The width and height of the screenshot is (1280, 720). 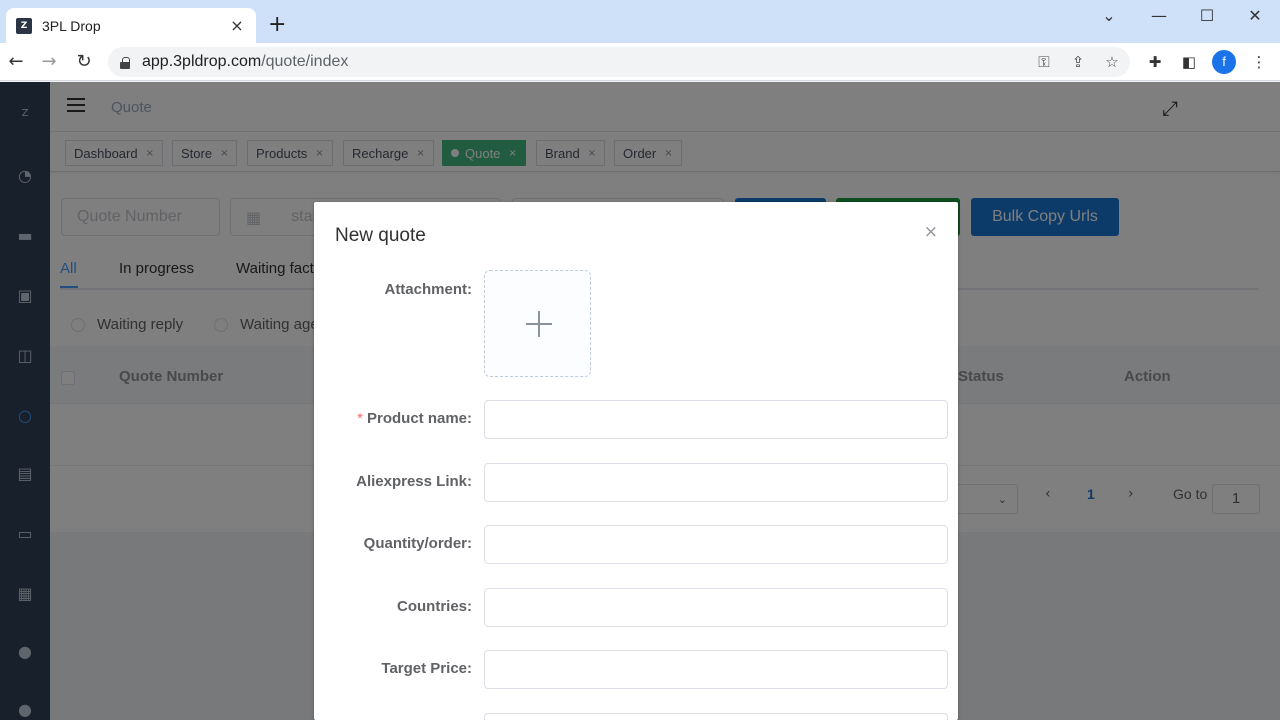 I want to click on side-panel-icon: ◧, so click(x=1189, y=62).